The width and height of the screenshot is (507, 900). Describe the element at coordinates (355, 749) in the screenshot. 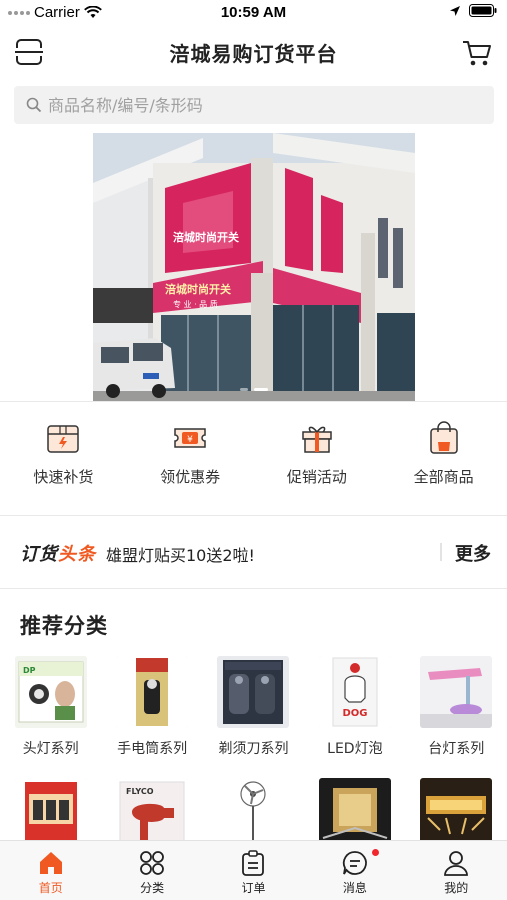

I see `category-label: LED灯泡` at that location.